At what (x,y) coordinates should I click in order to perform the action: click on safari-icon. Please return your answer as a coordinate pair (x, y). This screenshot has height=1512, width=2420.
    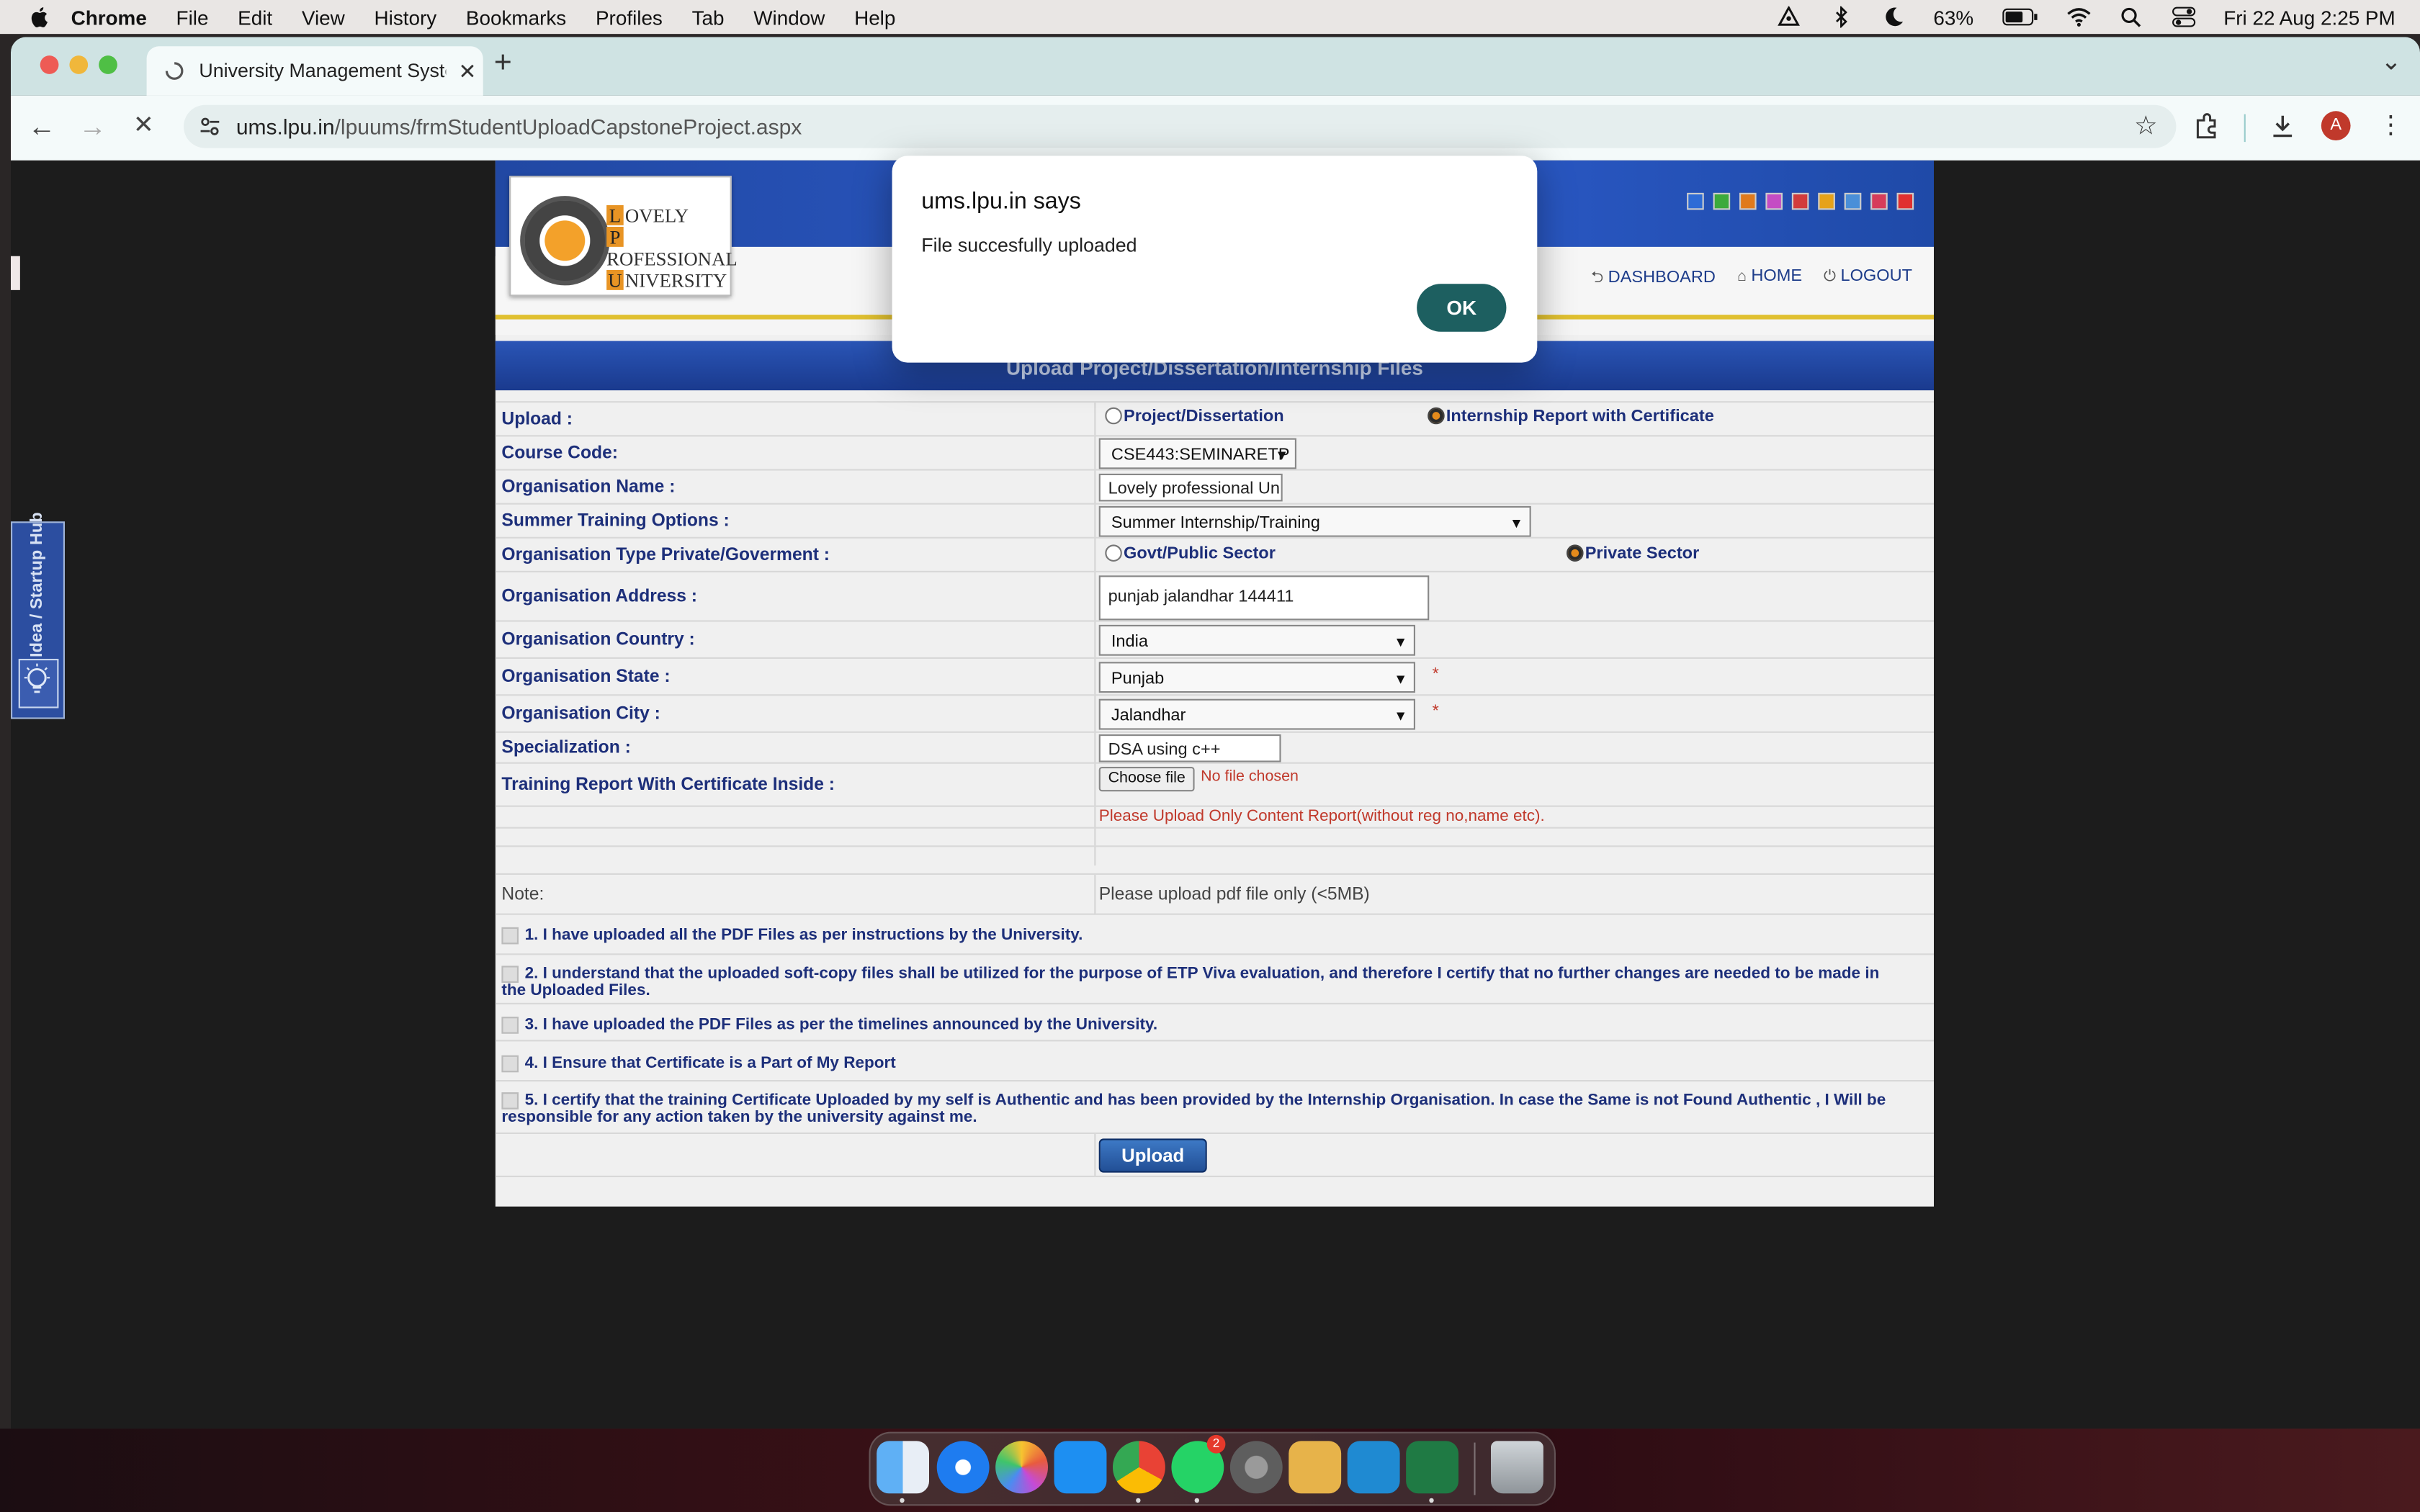
    Looking at the image, I should click on (963, 1467).